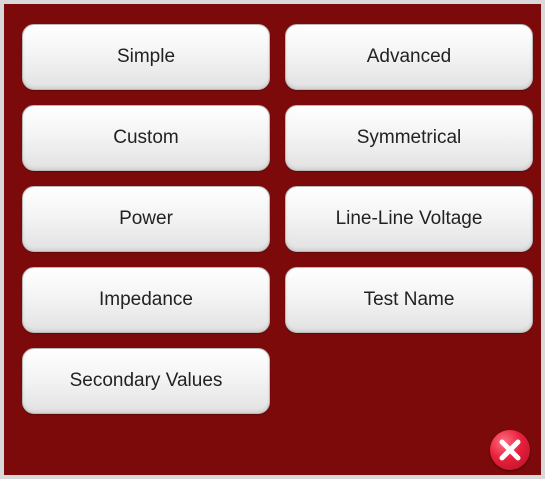 The width and height of the screenshot is (545, 479). Describe the element at coordinates (409, 300) in the screenshot. I see `test-name-button: Test Name` at that location.